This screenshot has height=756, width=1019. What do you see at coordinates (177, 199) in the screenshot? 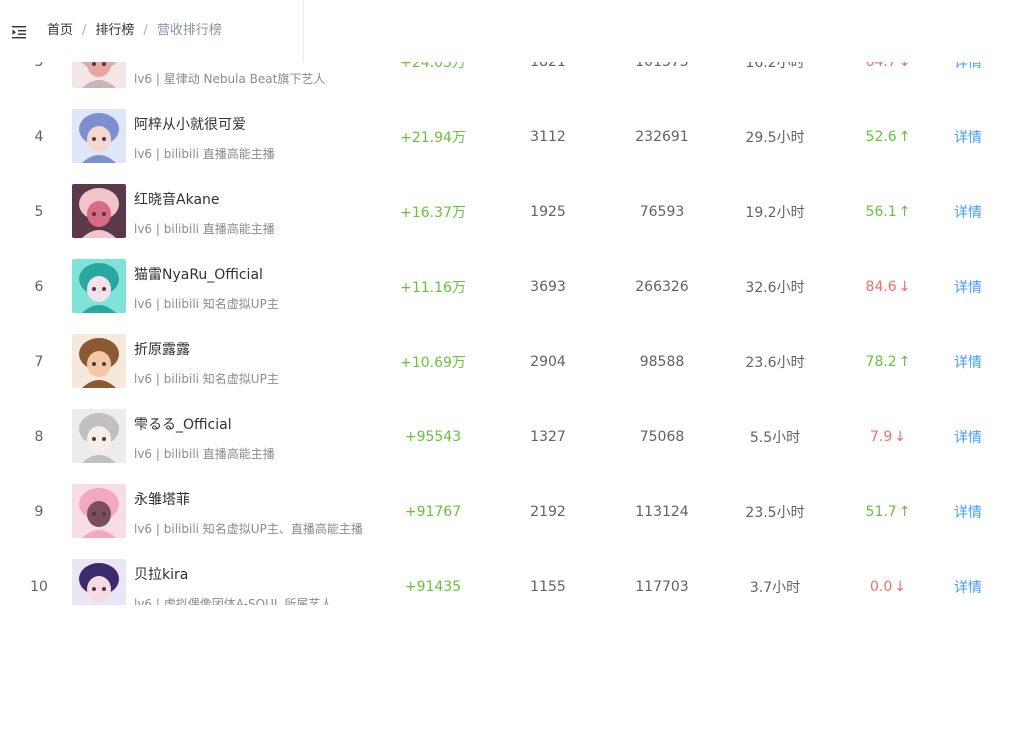
I see `streamer-name: 红晓音Akane` at bounding box center [177, 199].